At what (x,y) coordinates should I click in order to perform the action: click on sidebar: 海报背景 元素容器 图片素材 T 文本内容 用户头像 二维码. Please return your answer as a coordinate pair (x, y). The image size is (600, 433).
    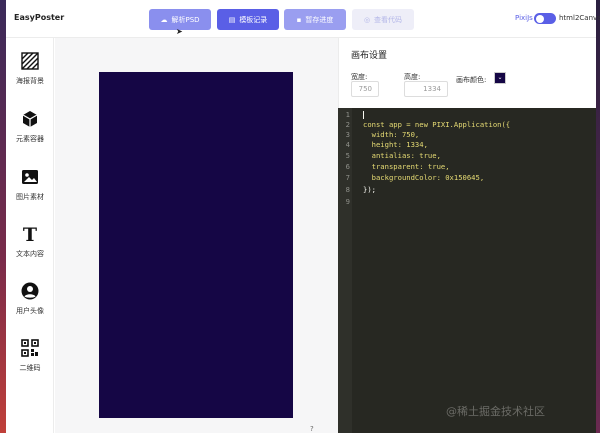
    Looking at the image, I should click on (30, 235).